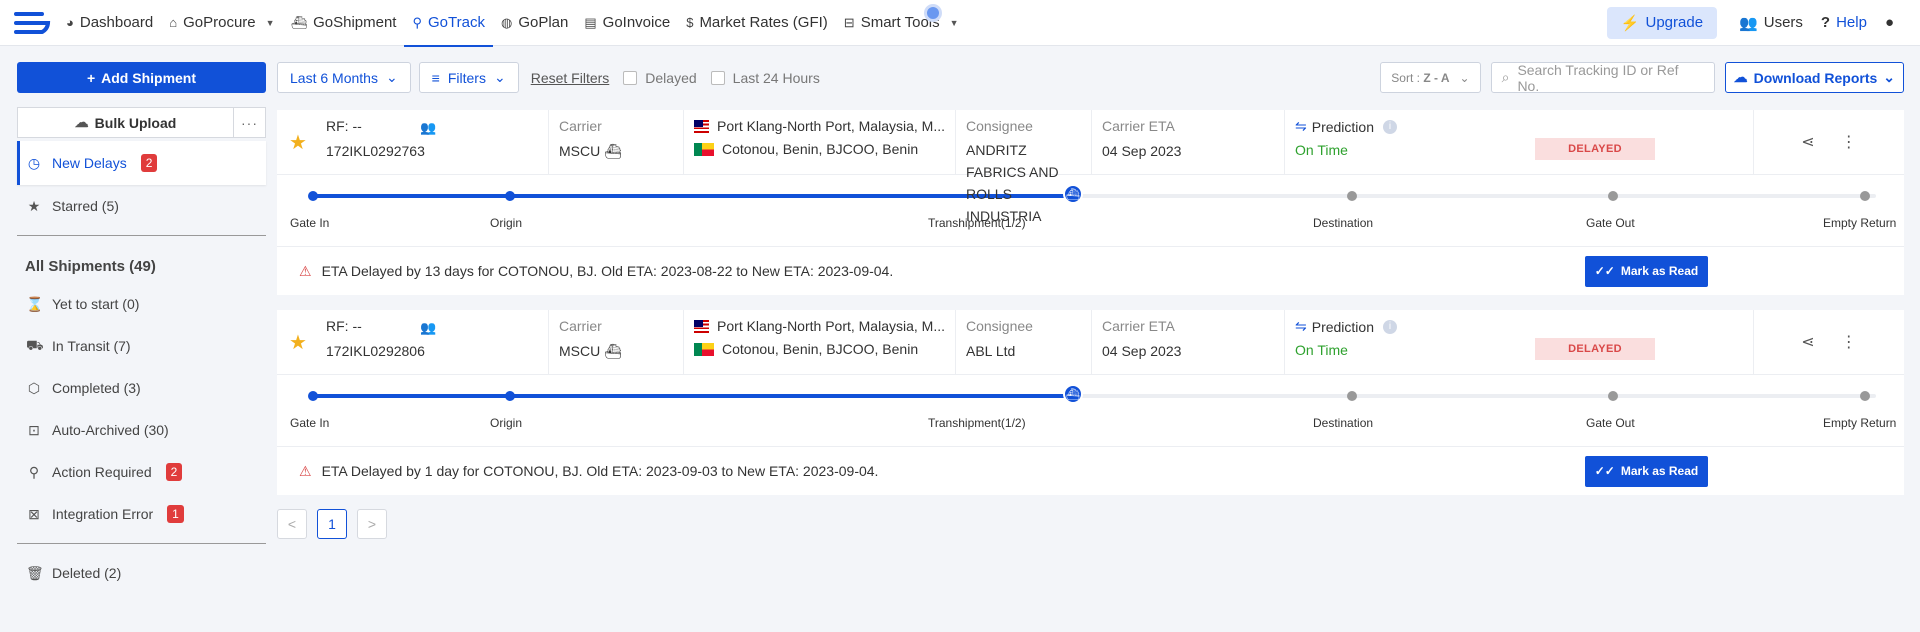  What do you see at coordinates (660, 78) in the screenshot?
I see `delayed-checkbox: Delayed` at bounding box center [660, 78].